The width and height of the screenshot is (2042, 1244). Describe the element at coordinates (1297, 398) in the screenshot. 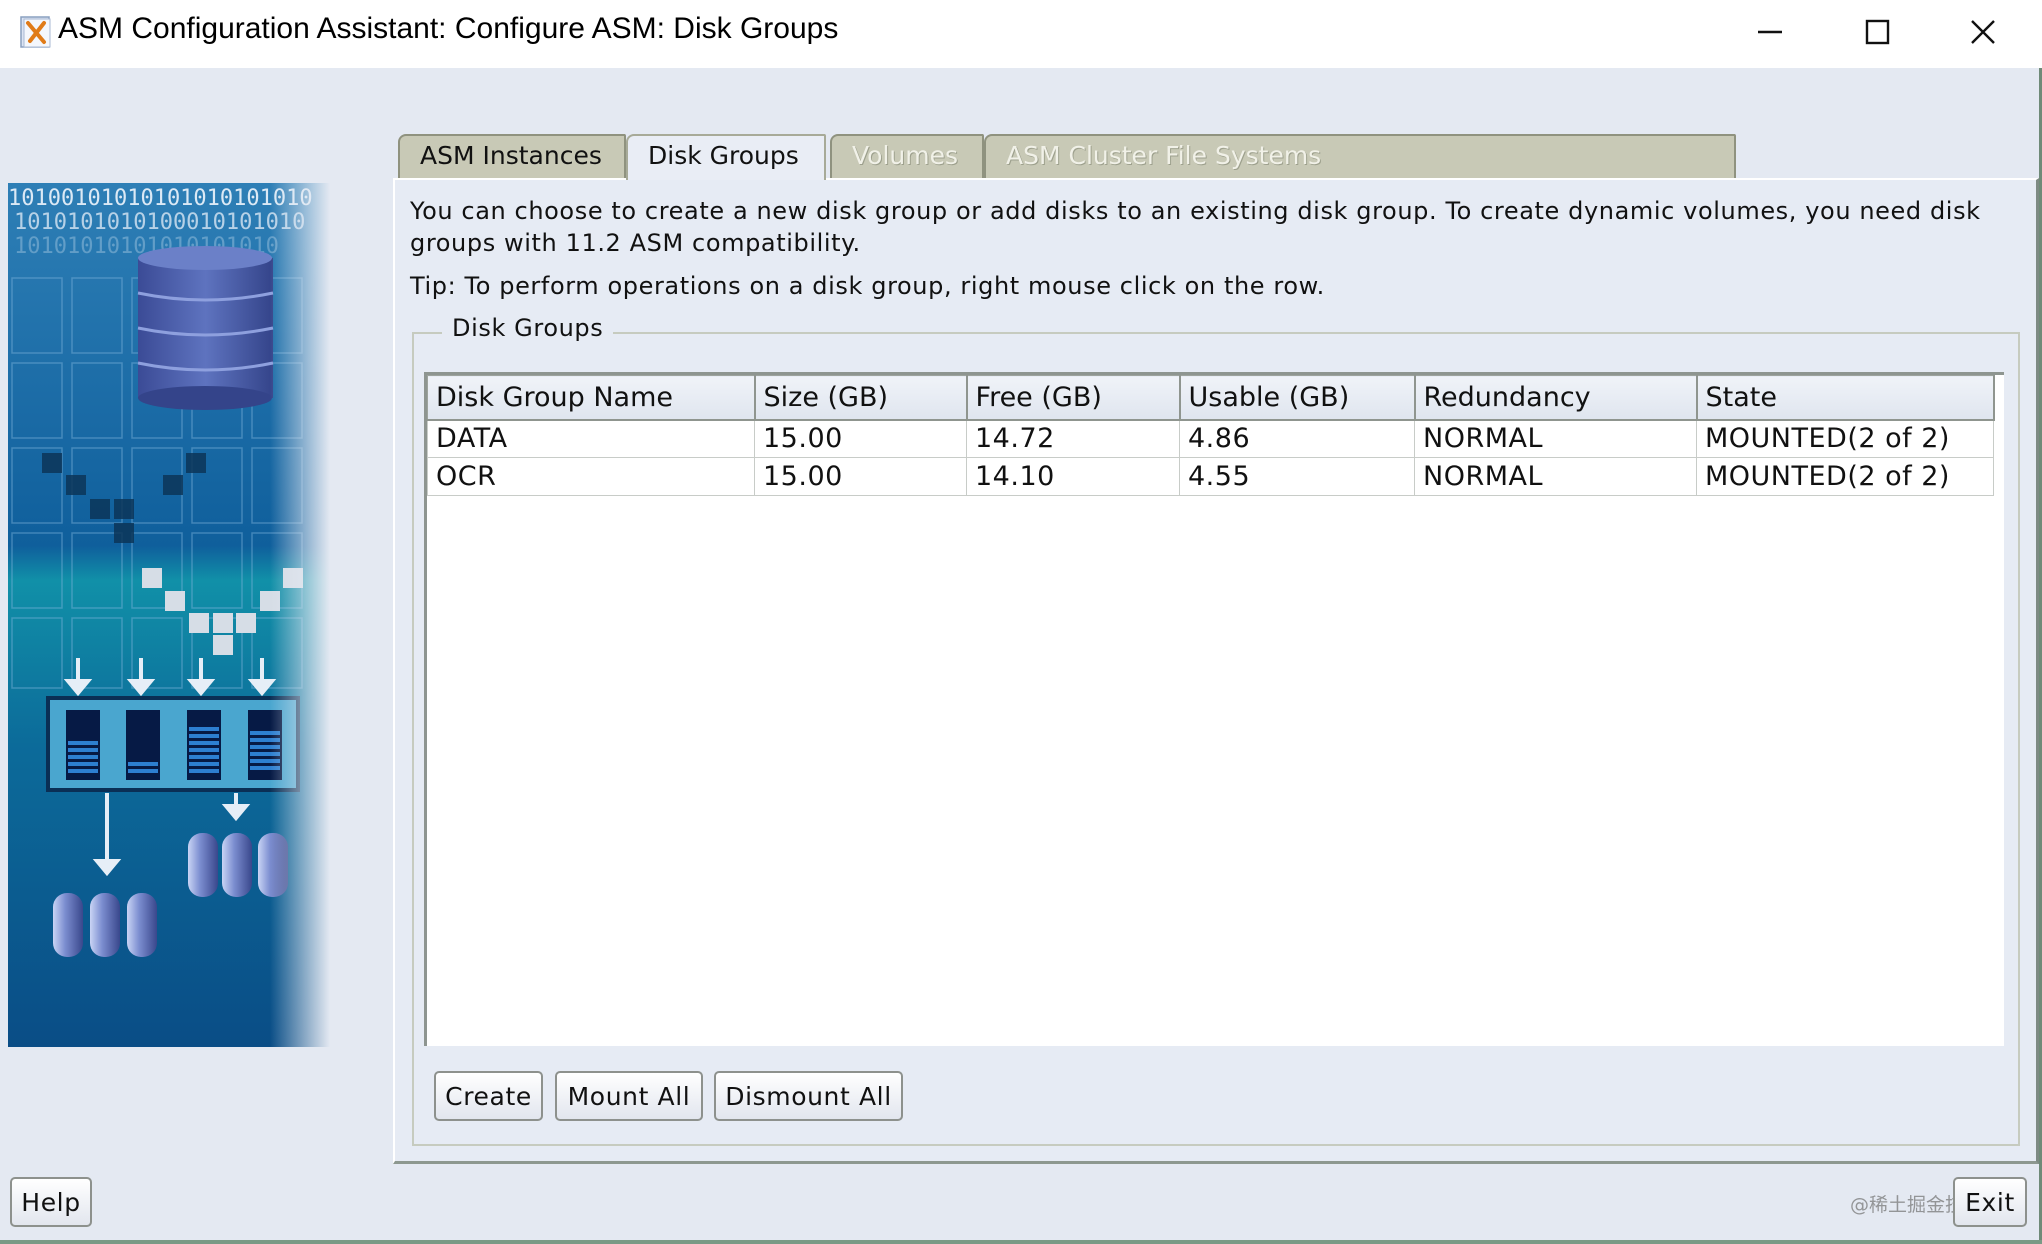

I see `column-header-usable: Usable (GB)` at that location.